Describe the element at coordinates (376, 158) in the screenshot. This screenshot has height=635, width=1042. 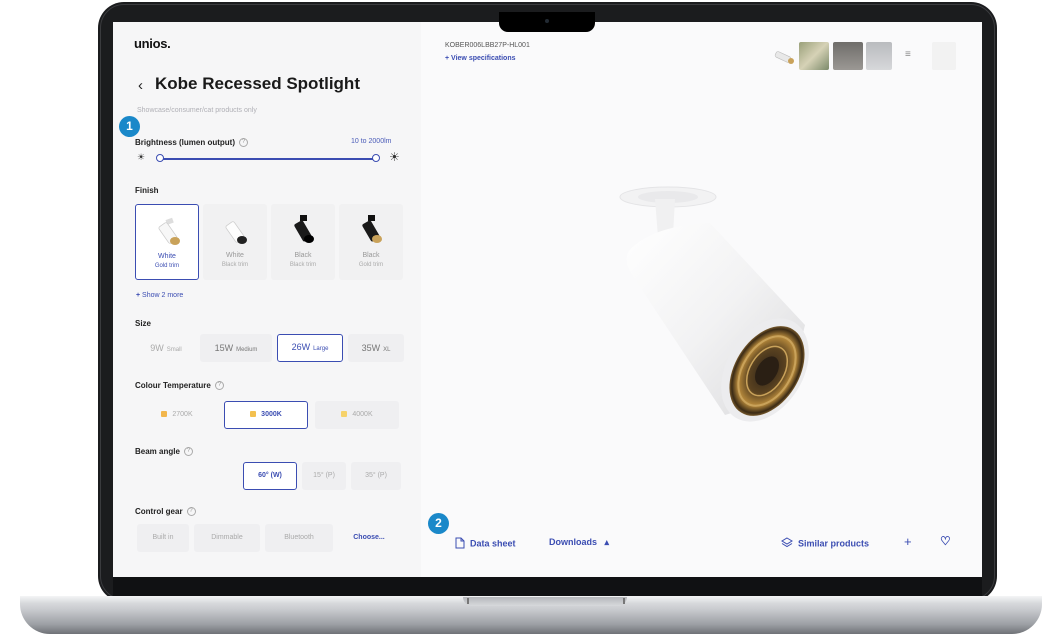
I see `brightness-slider-max-handle` at that location.